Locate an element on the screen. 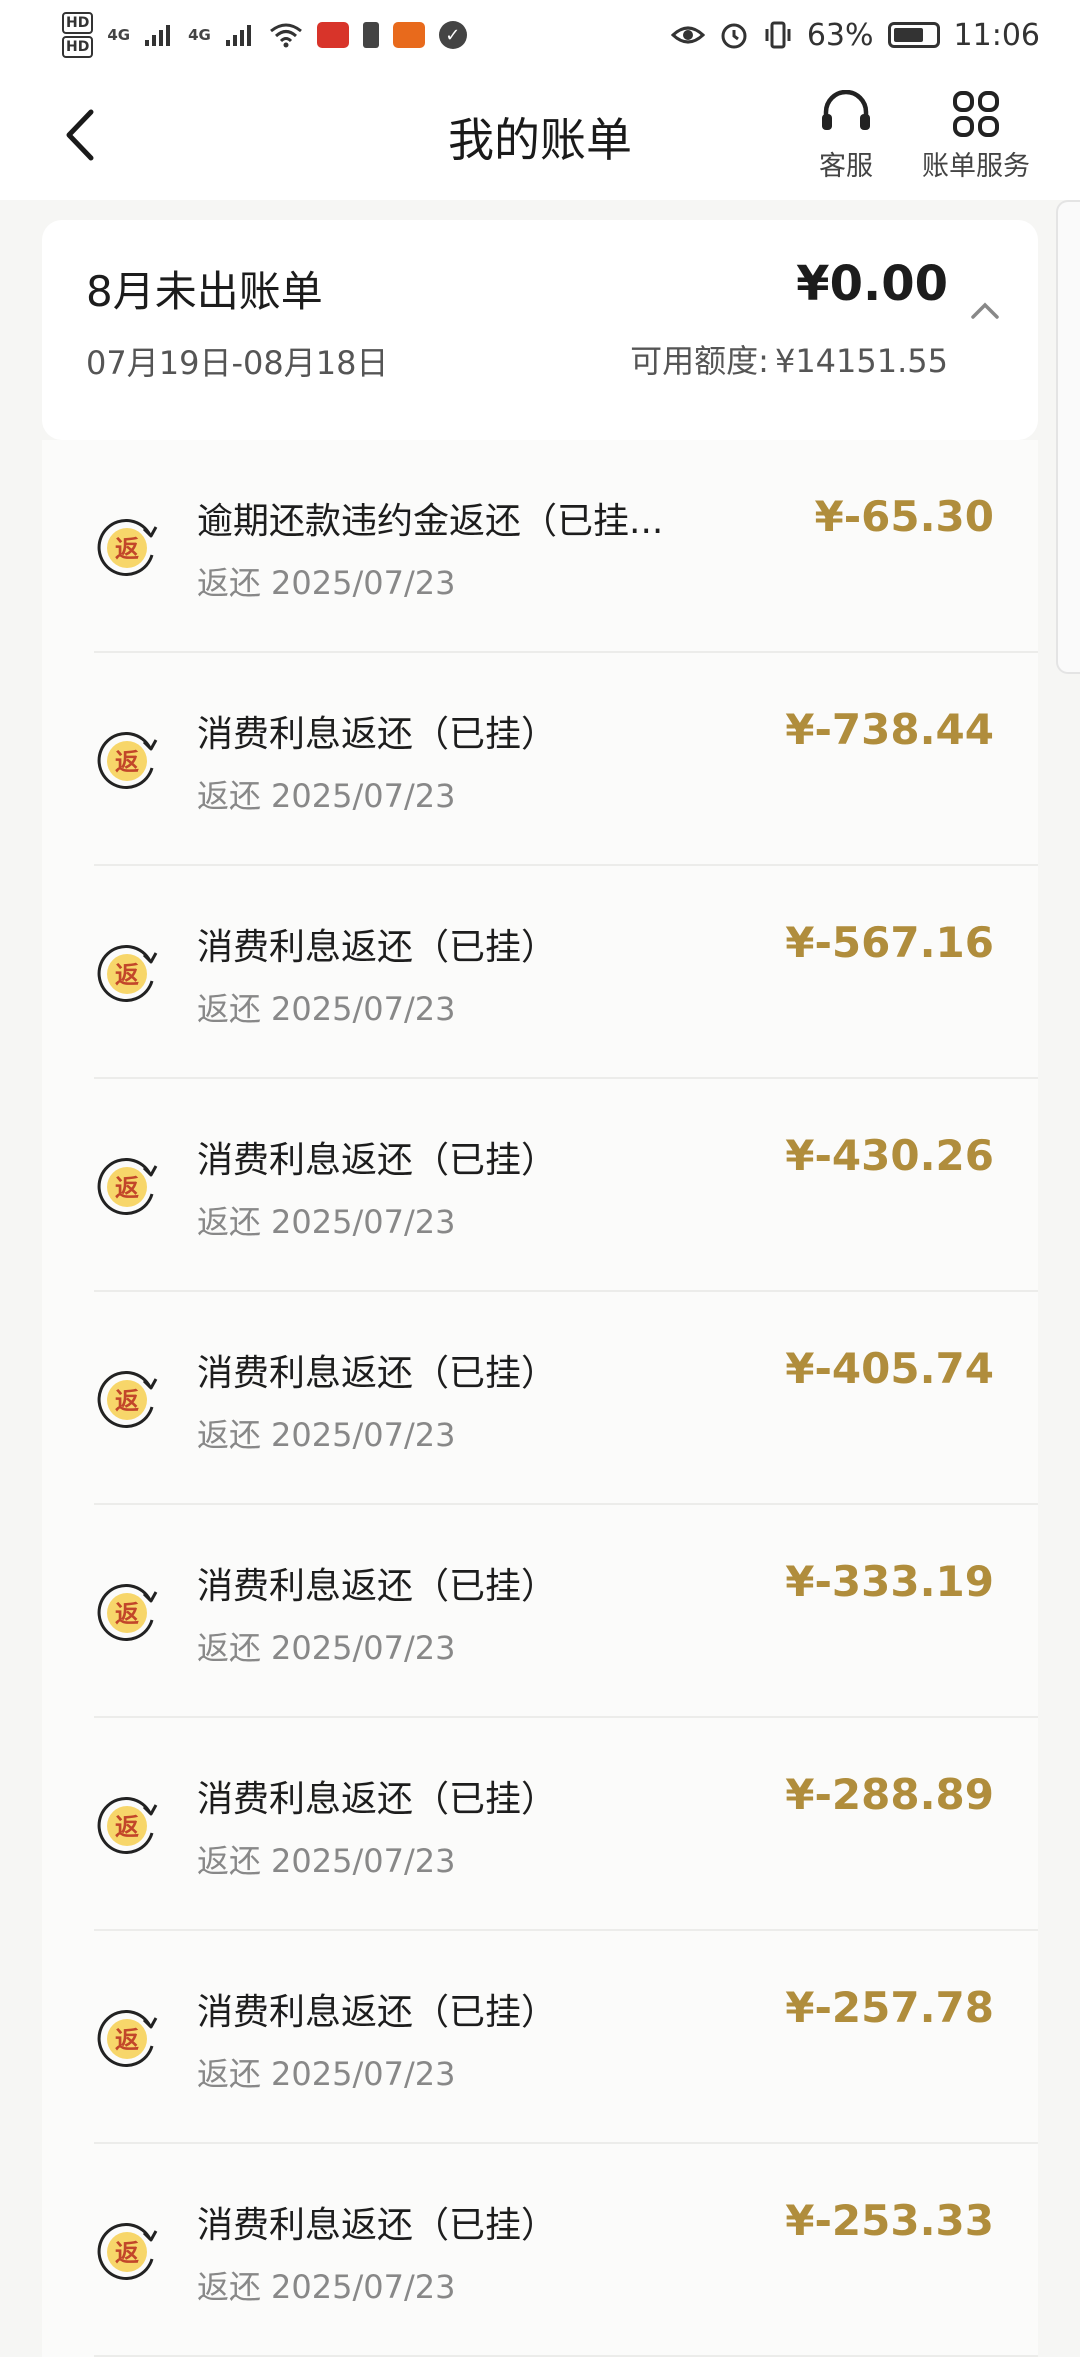 This screenshot has height=2357, width=1080. bill-services-button: 账单服务 is located at coordinates (976, 135).